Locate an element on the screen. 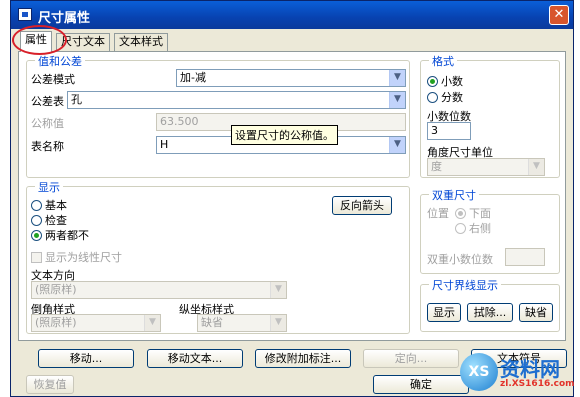 The height and width of the screenshot is (397, 580). checkbox-icon is located at coordinates (36, 257).